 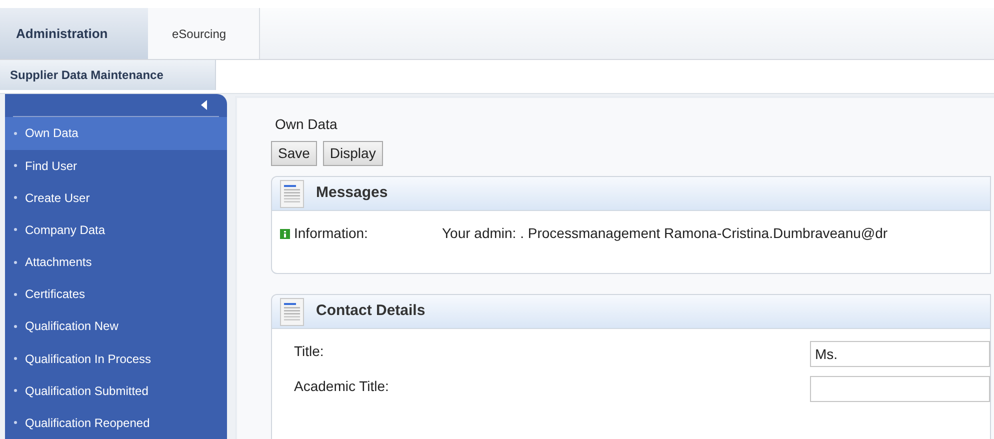 What do you see at coordinates (116, 422) in the screenshot?
I see `sidebar-item: Qualification Reopened` at bounding box center [116, 422].